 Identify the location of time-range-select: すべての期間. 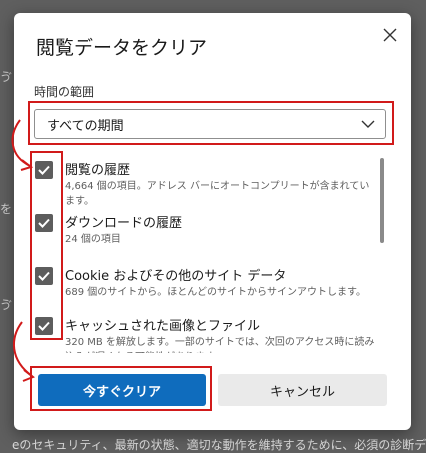
(210, 124).